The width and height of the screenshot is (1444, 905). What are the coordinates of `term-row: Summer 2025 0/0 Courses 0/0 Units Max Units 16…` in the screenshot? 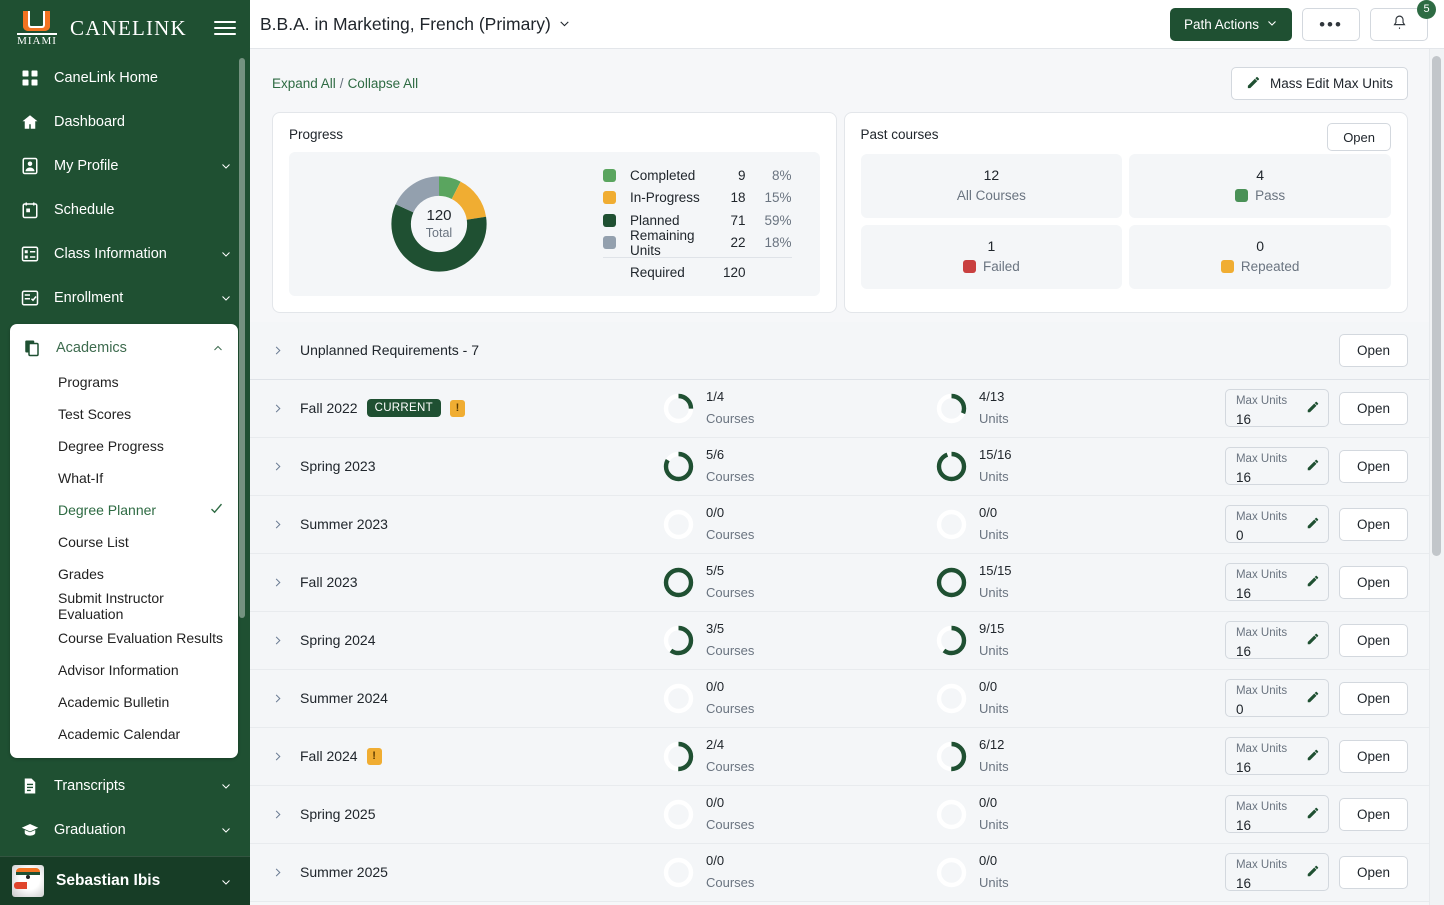 It's located at (840, 872).